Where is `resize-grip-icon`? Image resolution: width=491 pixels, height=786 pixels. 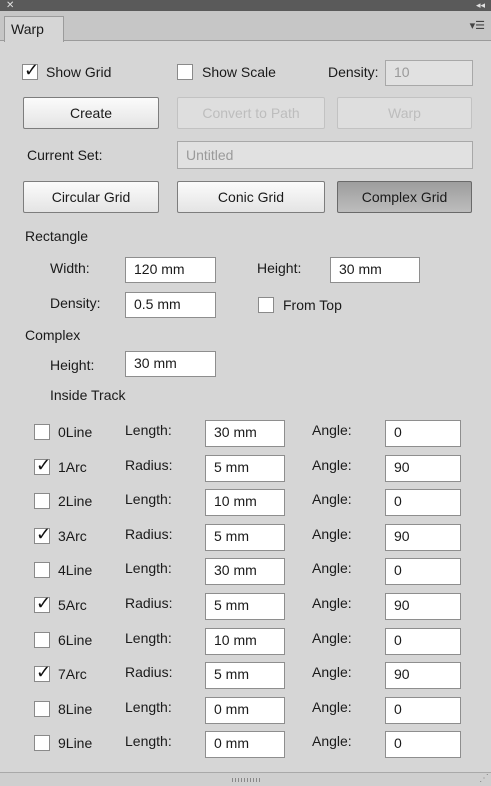 resize-grip-icon is located at coordinates (247, 780).